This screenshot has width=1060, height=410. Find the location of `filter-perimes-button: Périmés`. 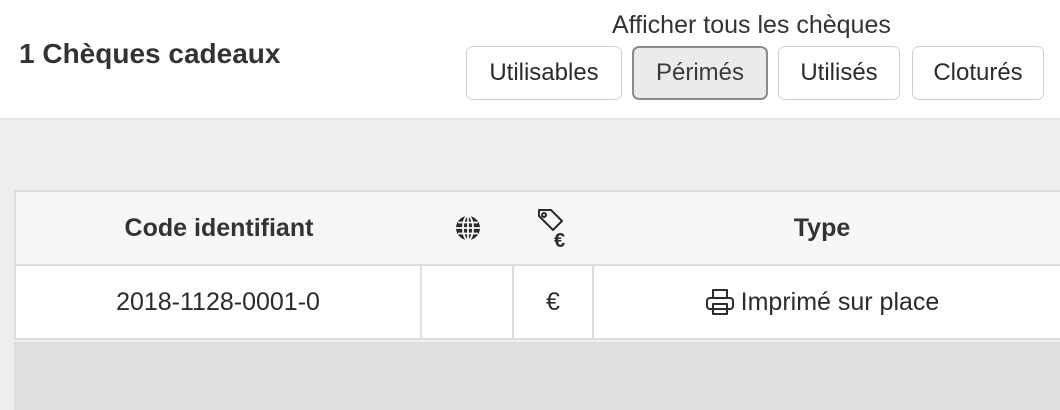

filter-perimes-button: Périmés is located at coordinates (700, 73).